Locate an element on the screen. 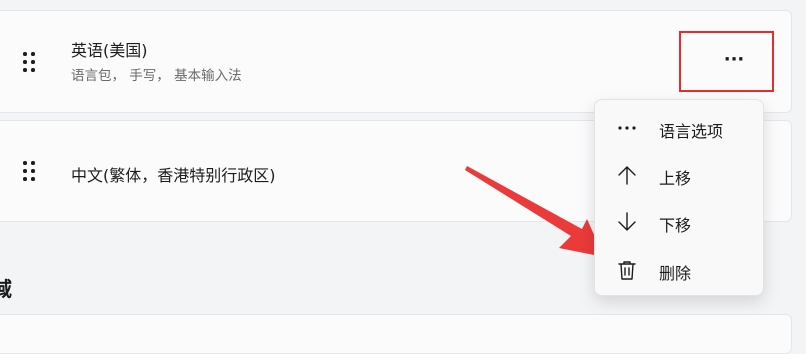 The height and width of the screenshot is (354, 806). language-features: 语言包， 手写， 基本输入法 is located at coordinates (156, 76).